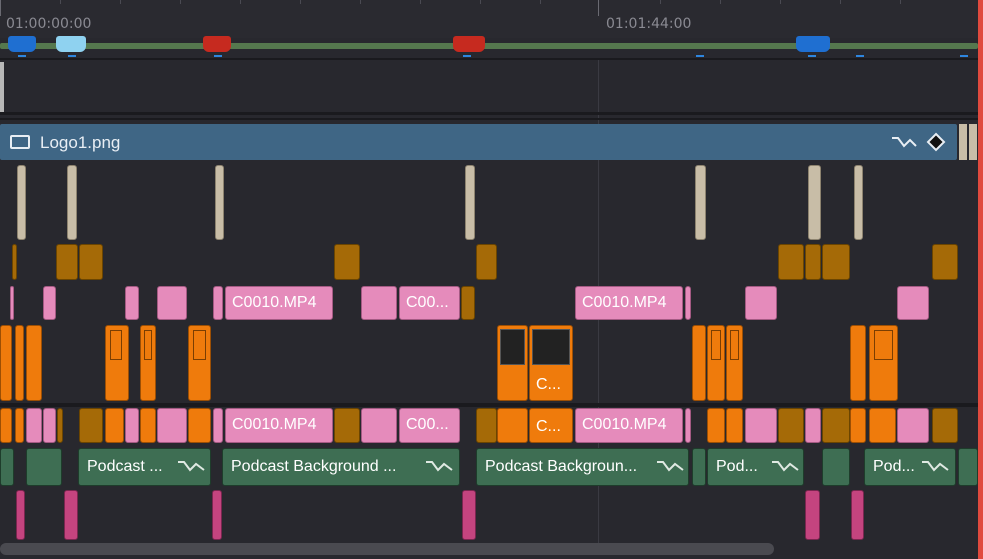  I want to click on horizontal-scrollbar, so click(387, 549).